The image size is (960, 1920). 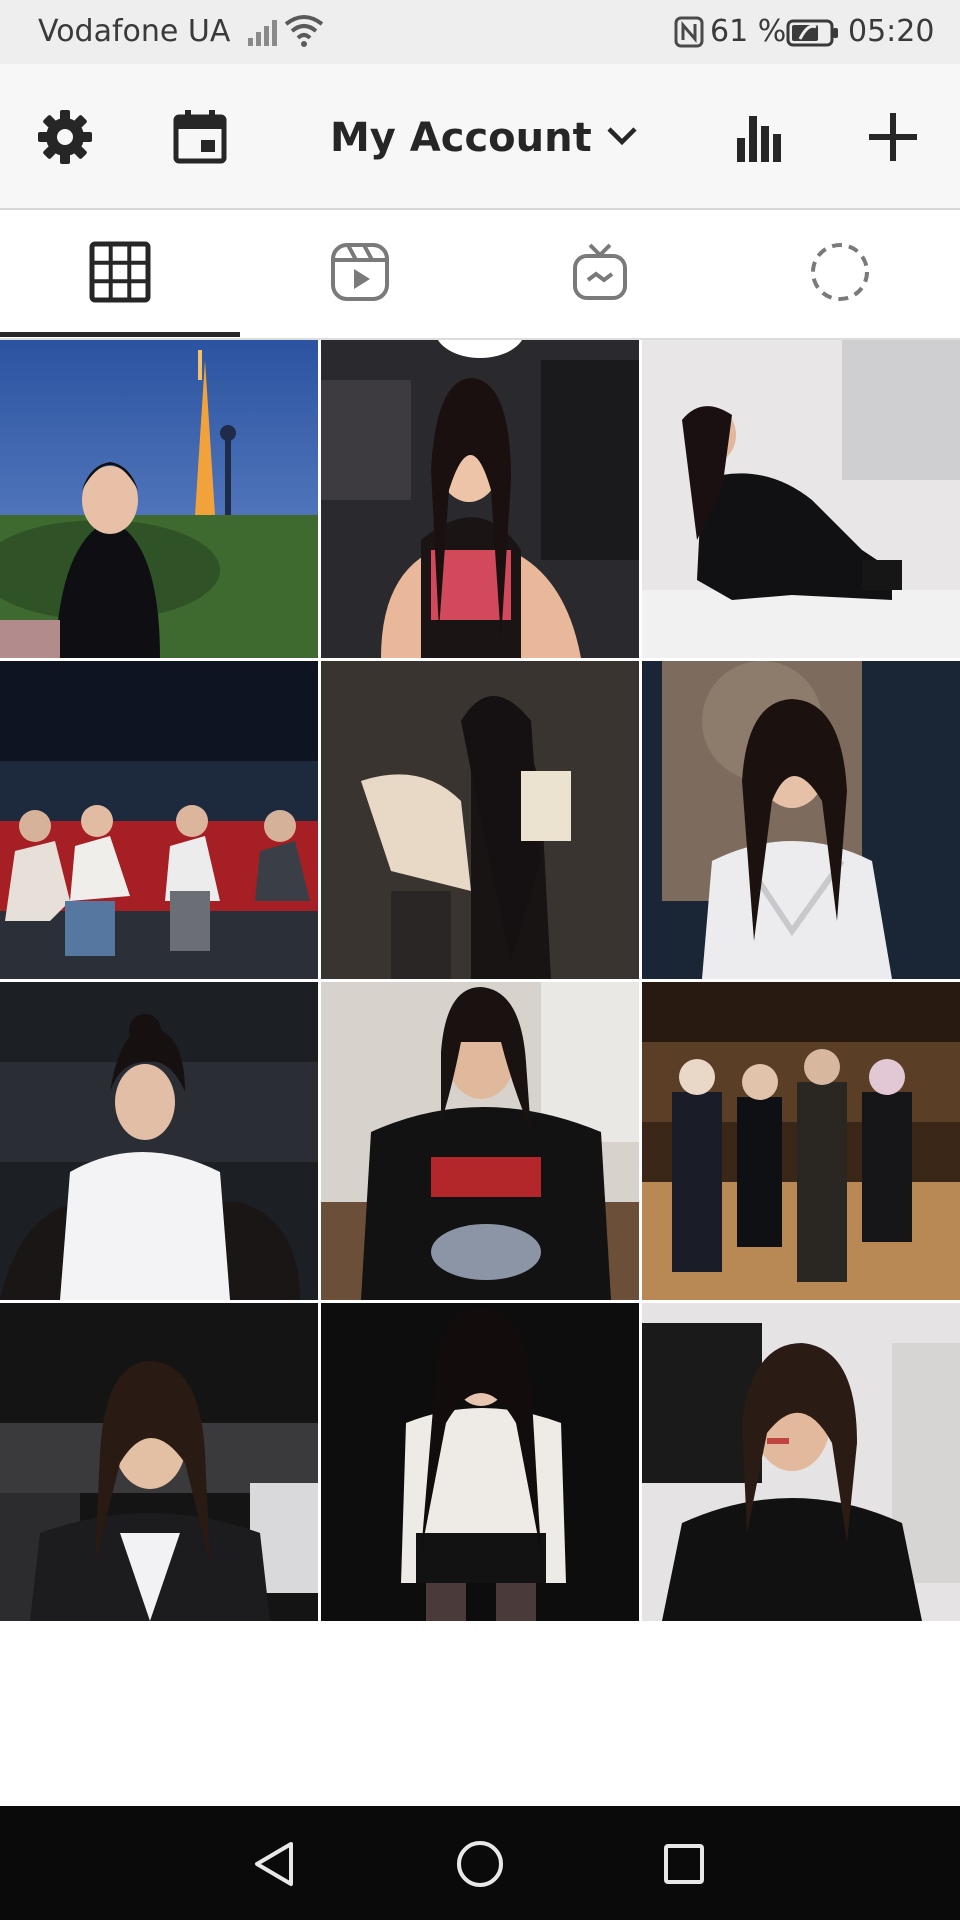 I want to click on tab-selected-indicator, so click(x=120, y=334).